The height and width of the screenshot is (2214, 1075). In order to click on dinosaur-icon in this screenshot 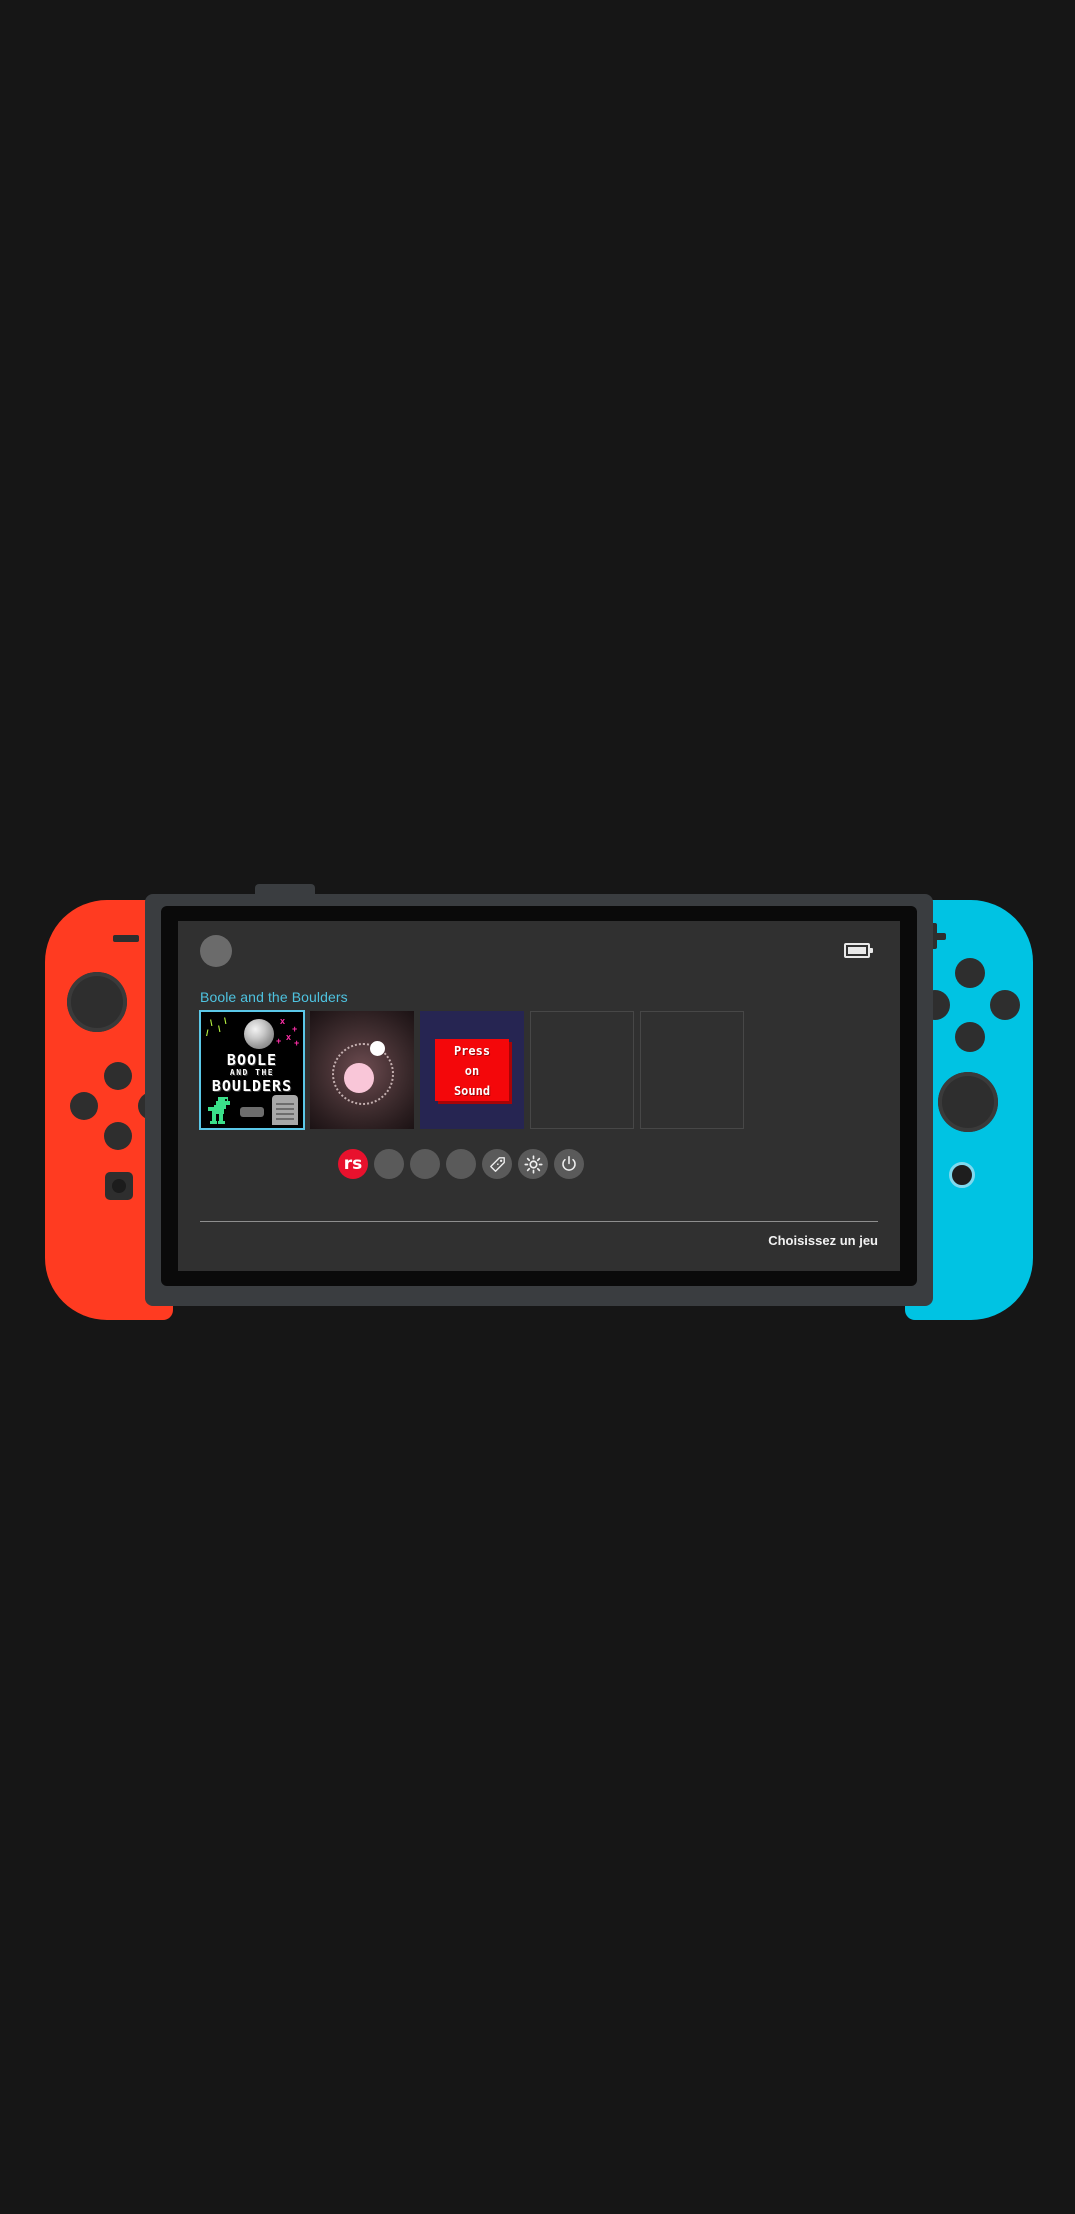, I will do `click(219, 1110)`.